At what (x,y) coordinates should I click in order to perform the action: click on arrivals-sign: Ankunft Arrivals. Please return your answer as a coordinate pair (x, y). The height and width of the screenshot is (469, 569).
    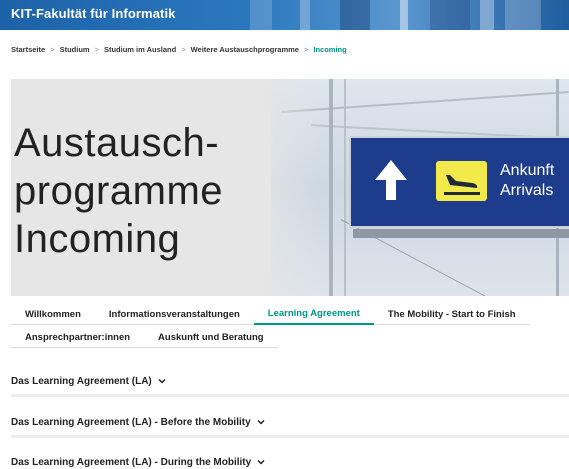
    Looking at the image, I should click on (459, 182).